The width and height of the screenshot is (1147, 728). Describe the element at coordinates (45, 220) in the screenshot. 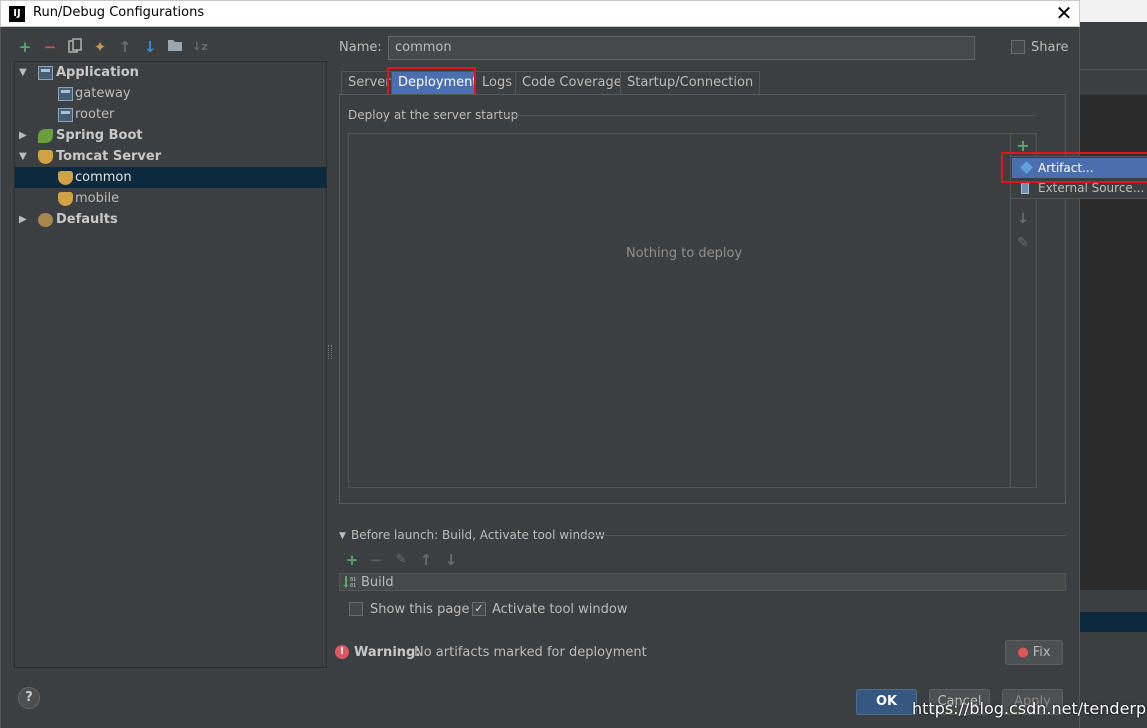

I see `defaults-icon` at that location.